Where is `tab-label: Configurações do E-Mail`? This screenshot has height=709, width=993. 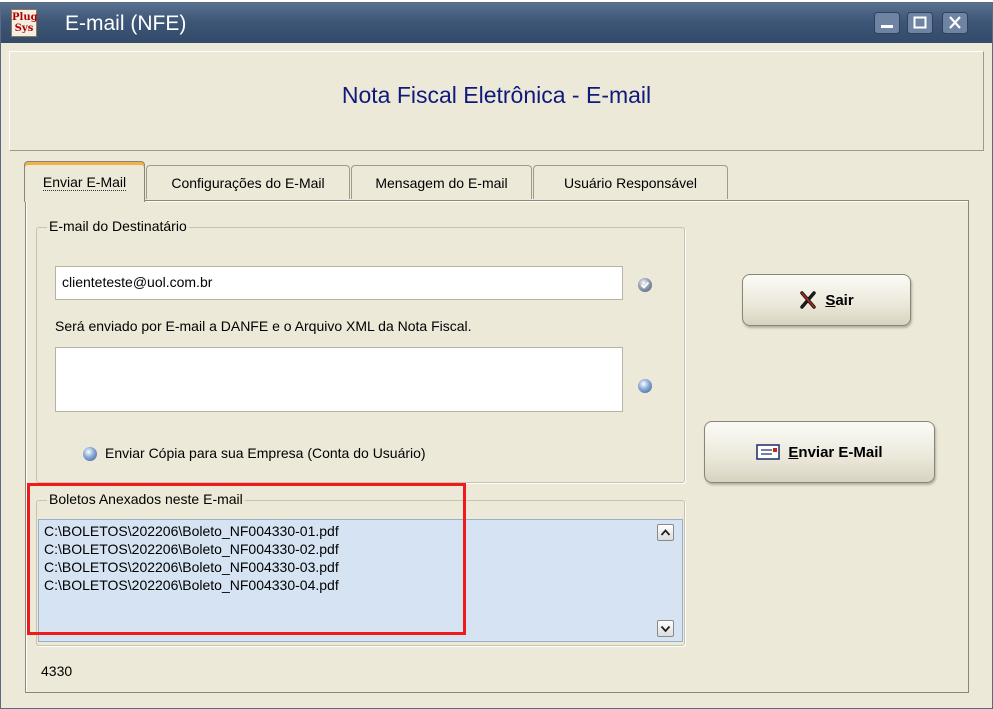
tab-label: Configurações do E-Mail is located at coordinates (248, 183).